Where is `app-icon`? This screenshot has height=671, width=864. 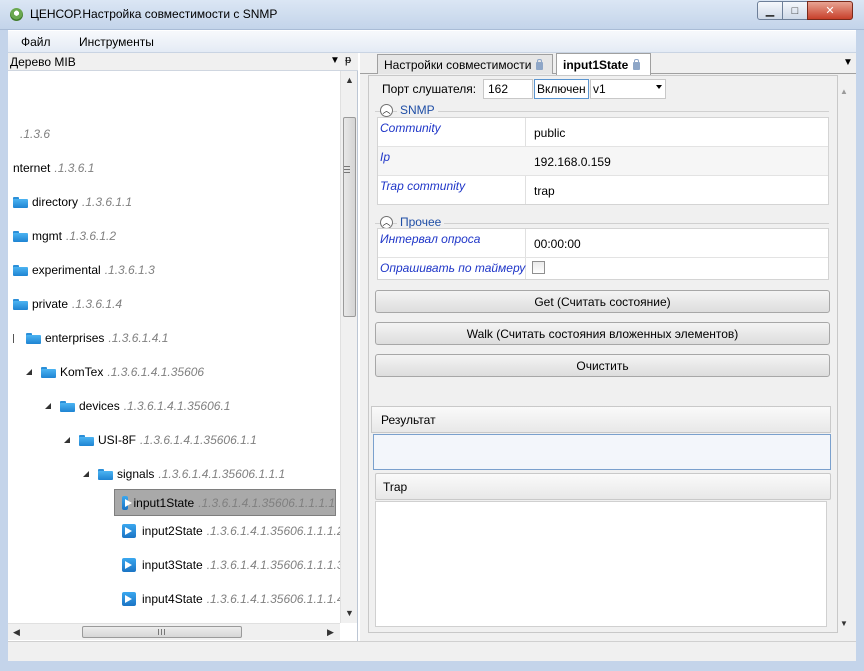
app-icon is located at coordinates (16, 14).